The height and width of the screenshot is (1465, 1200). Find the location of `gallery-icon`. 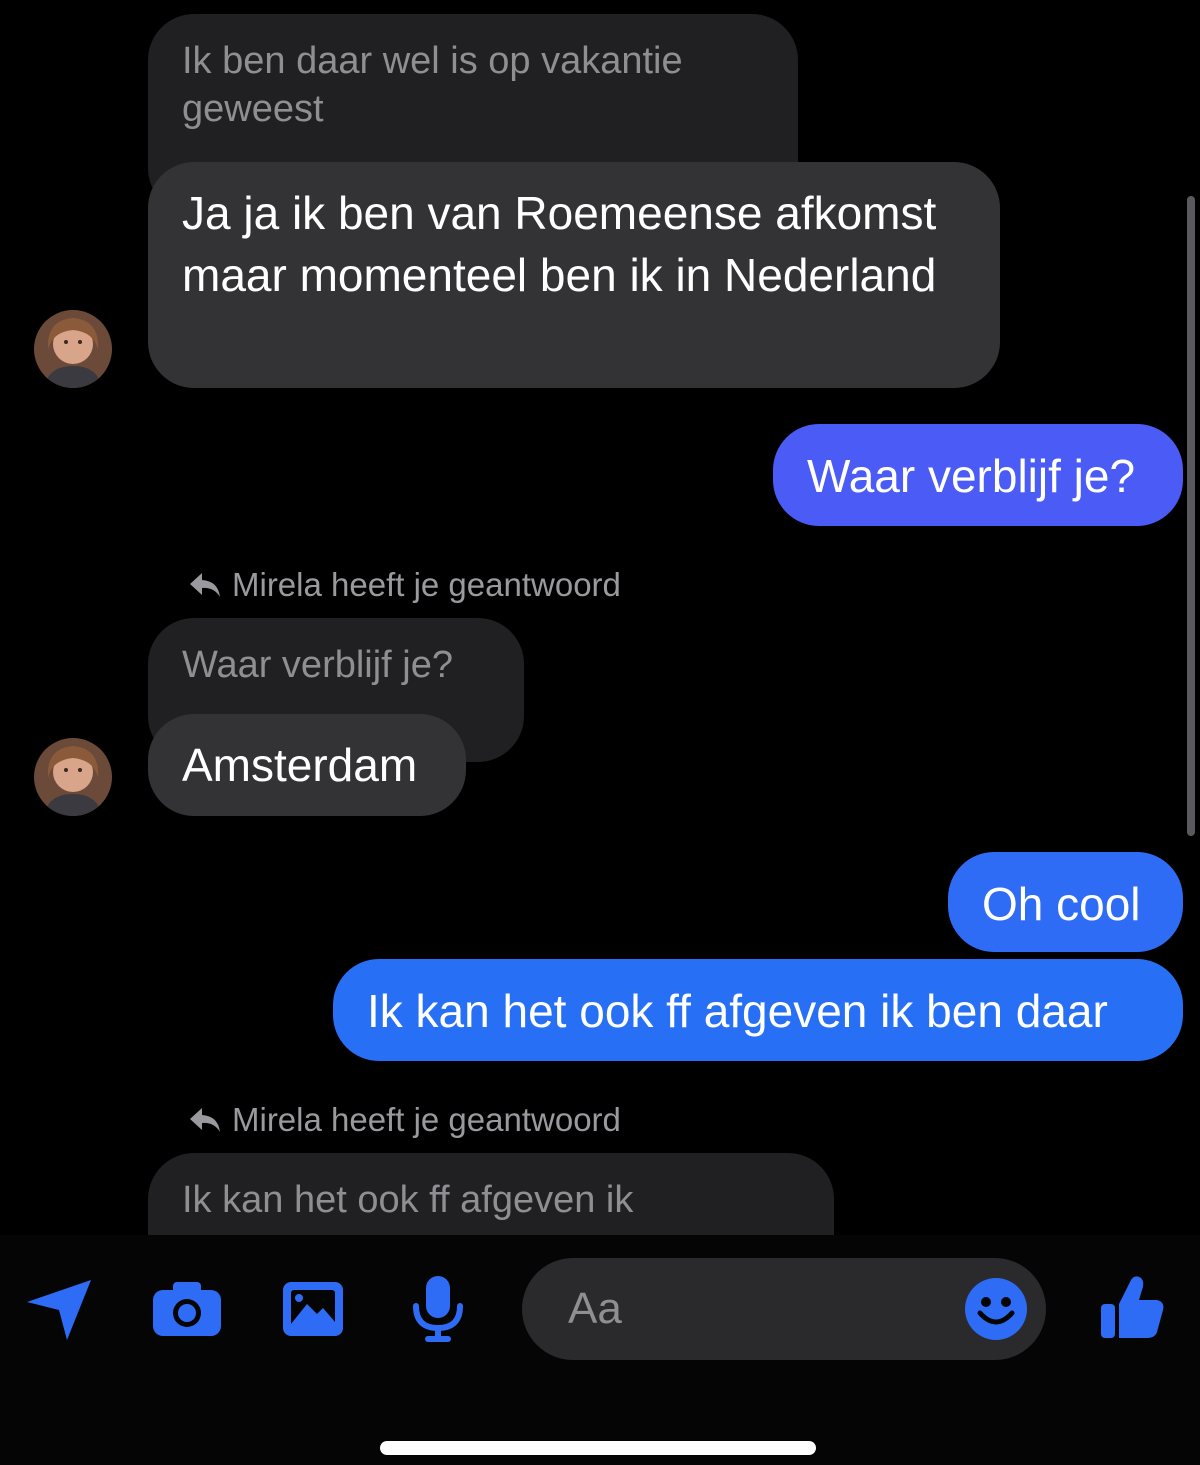

gallery-icon is located at coordinates (313, 1309).